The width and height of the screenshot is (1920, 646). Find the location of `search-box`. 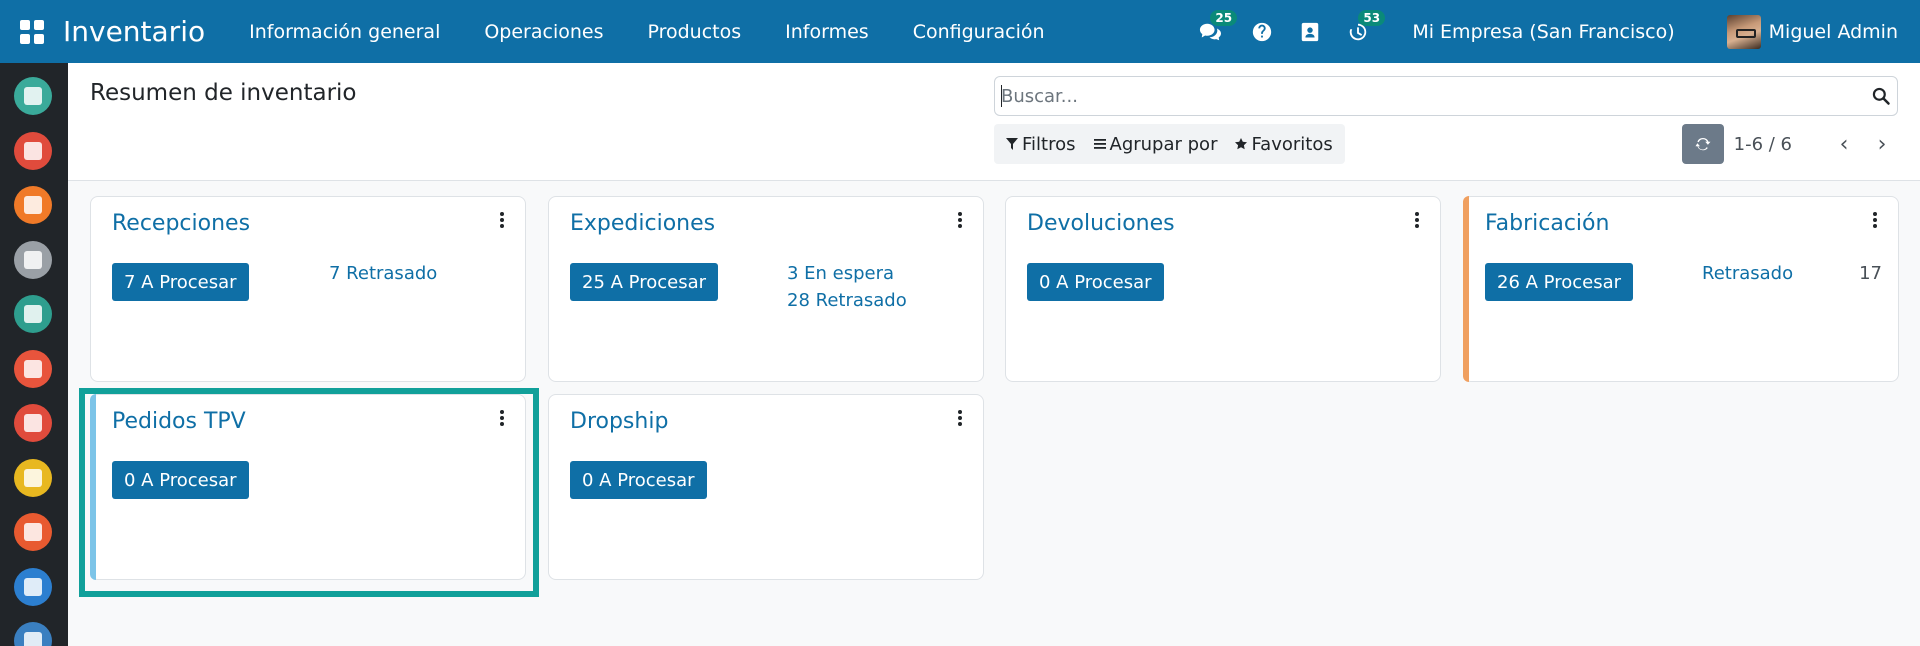

search-box is located at coordinates (1446, 96).